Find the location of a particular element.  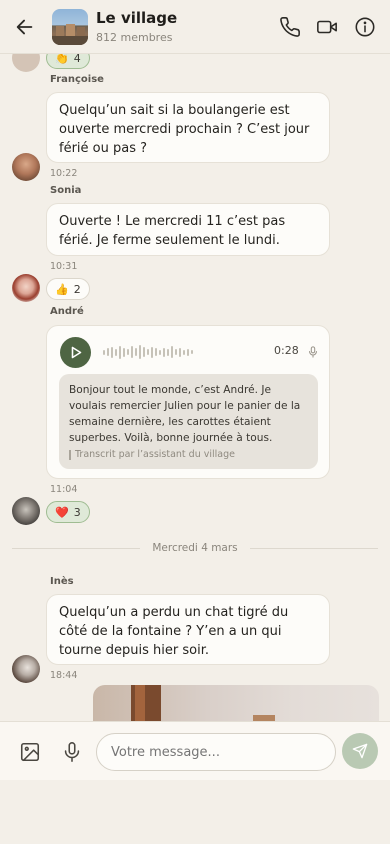

date-label: Mercredi 4 mars is located at coordinates (195, 548).